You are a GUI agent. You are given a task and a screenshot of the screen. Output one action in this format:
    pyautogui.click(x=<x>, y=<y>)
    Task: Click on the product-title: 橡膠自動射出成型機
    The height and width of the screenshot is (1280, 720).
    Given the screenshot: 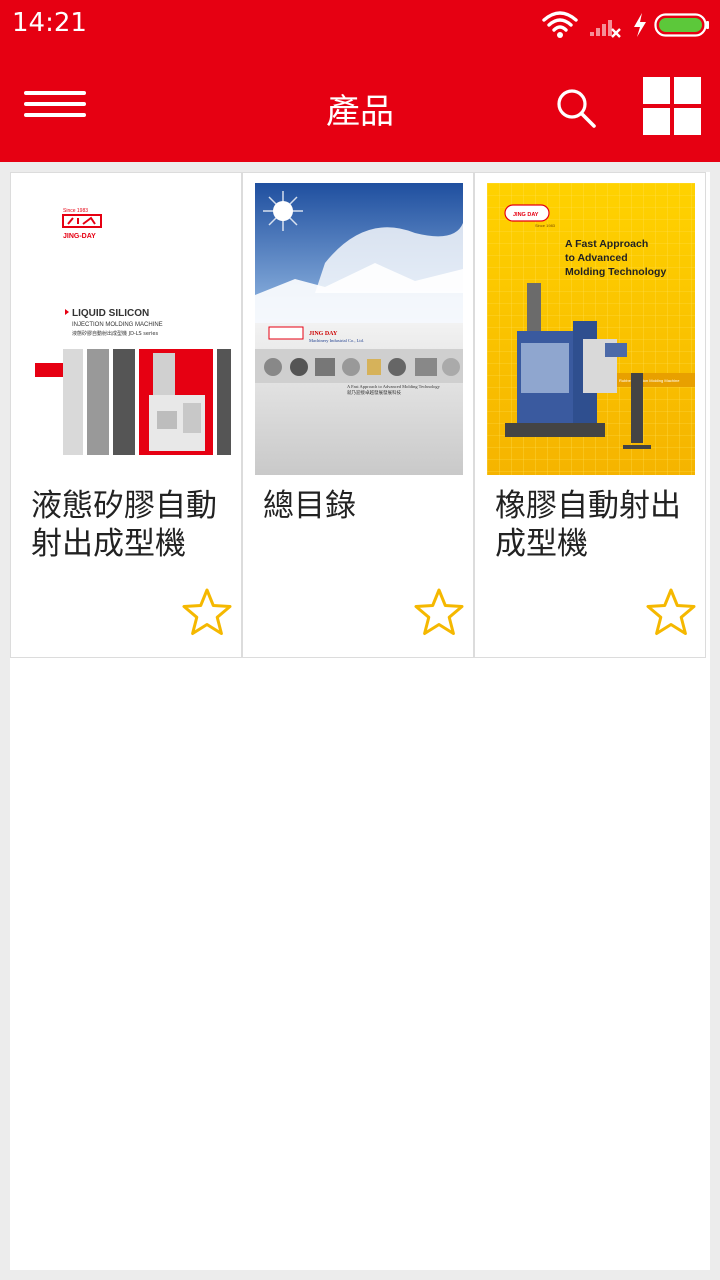 What is the action you would take?
    pyautogui.click(x=588, y=525)
    